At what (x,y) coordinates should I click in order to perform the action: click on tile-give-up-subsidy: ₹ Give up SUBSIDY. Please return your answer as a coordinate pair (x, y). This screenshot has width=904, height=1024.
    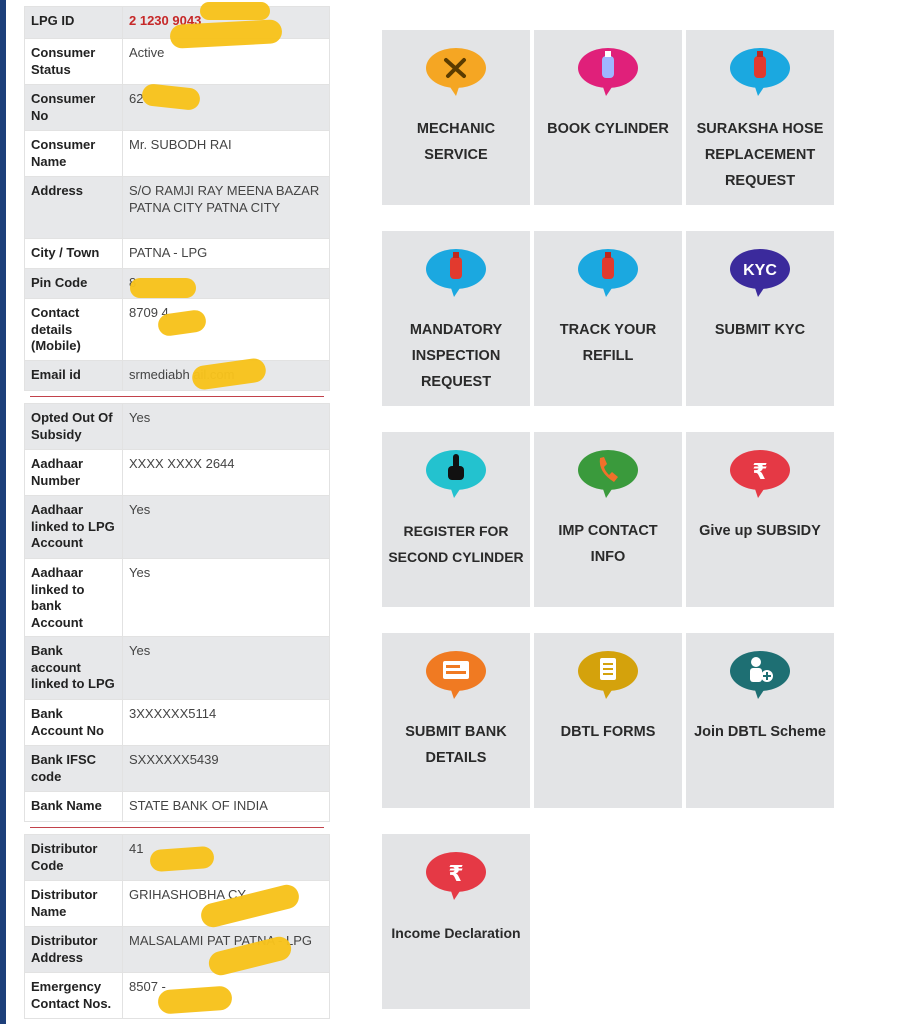
    Looking at the image, I should click on (760, 519).